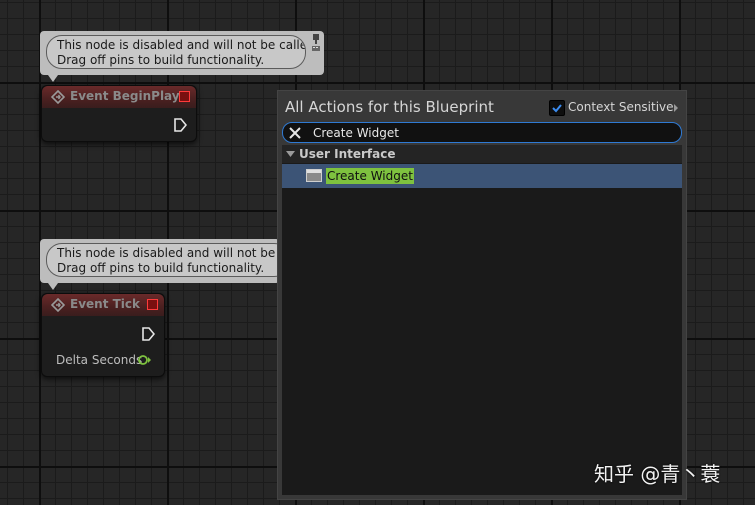 This screenshot has height=505, width=755. What do you see at coordinates (370, 176) in the screenshot?
I see `list-item-label: Create Widget` at bounding box center [370, 176].